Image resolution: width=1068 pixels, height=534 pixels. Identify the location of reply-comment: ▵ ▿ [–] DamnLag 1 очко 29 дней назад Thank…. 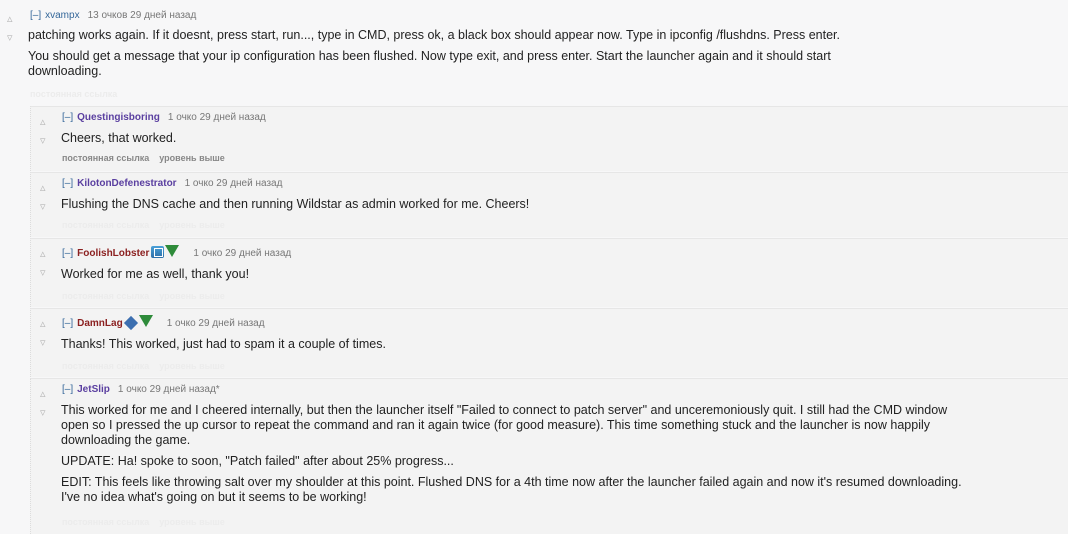
(549, 342).